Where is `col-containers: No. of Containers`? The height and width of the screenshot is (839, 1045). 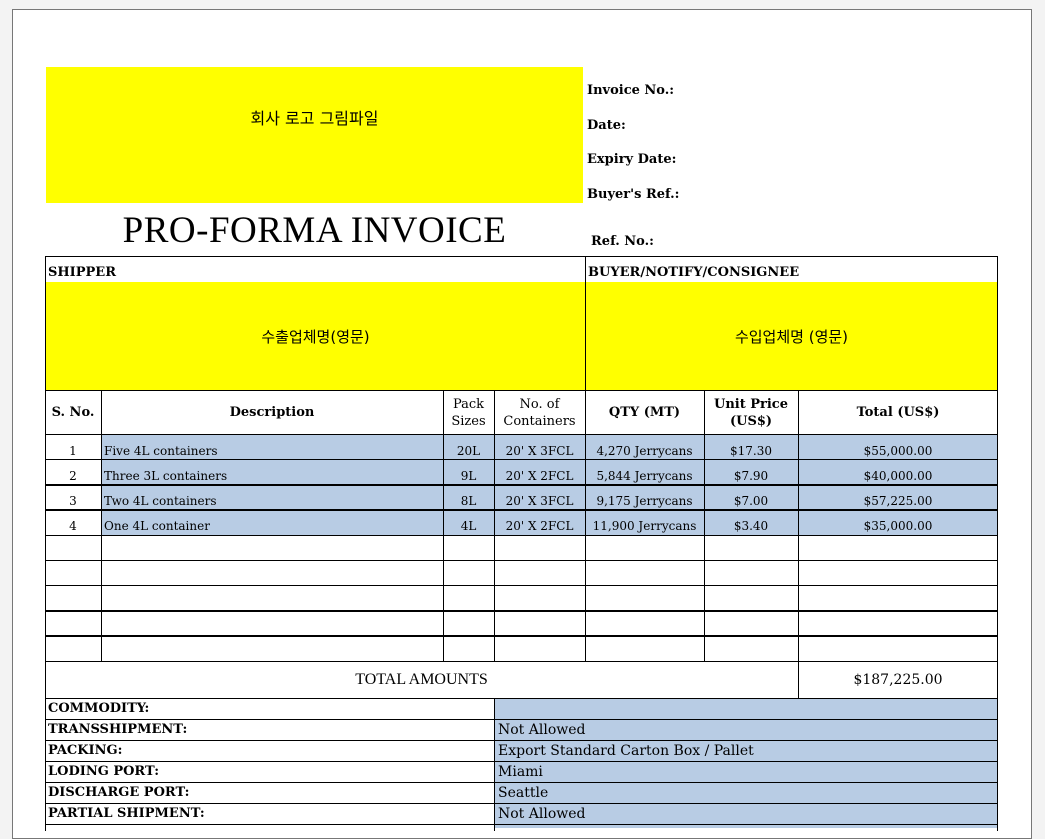
col-containers: No. of Containers is located at coordinates (539, 412).